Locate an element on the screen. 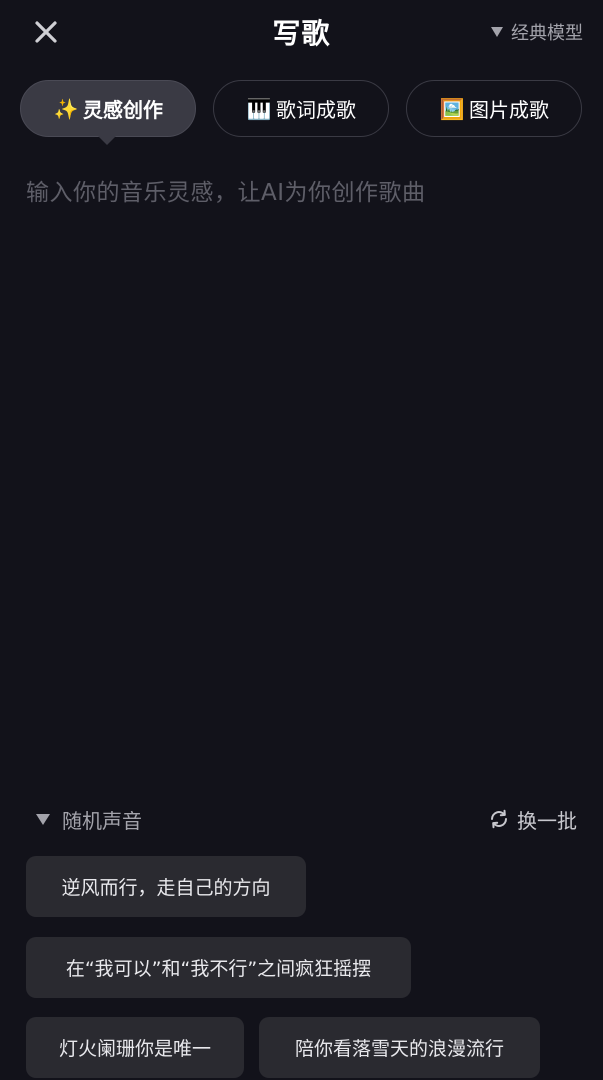 Image resolution: width=603 pixels, height=1080 pixels. picture-icon: 🖼️ is located at coordinates (452, 108).